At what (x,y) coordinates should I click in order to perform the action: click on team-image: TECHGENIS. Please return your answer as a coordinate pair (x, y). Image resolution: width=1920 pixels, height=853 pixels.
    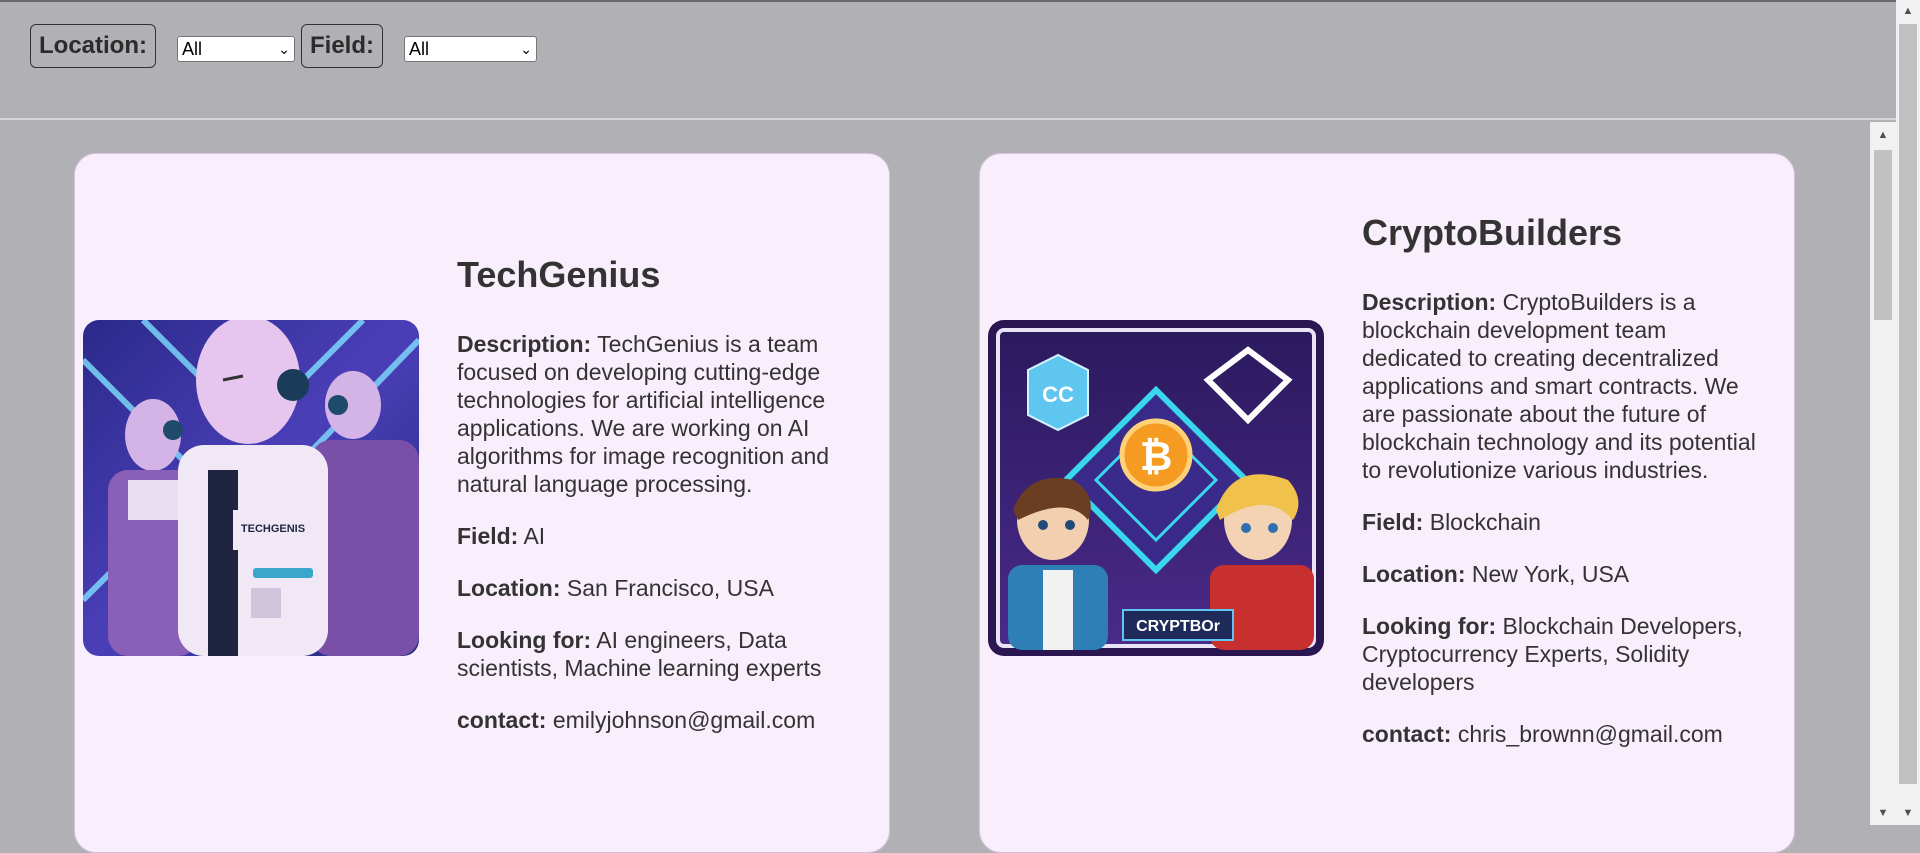
    Looking at the image, I should click on (251, 488).